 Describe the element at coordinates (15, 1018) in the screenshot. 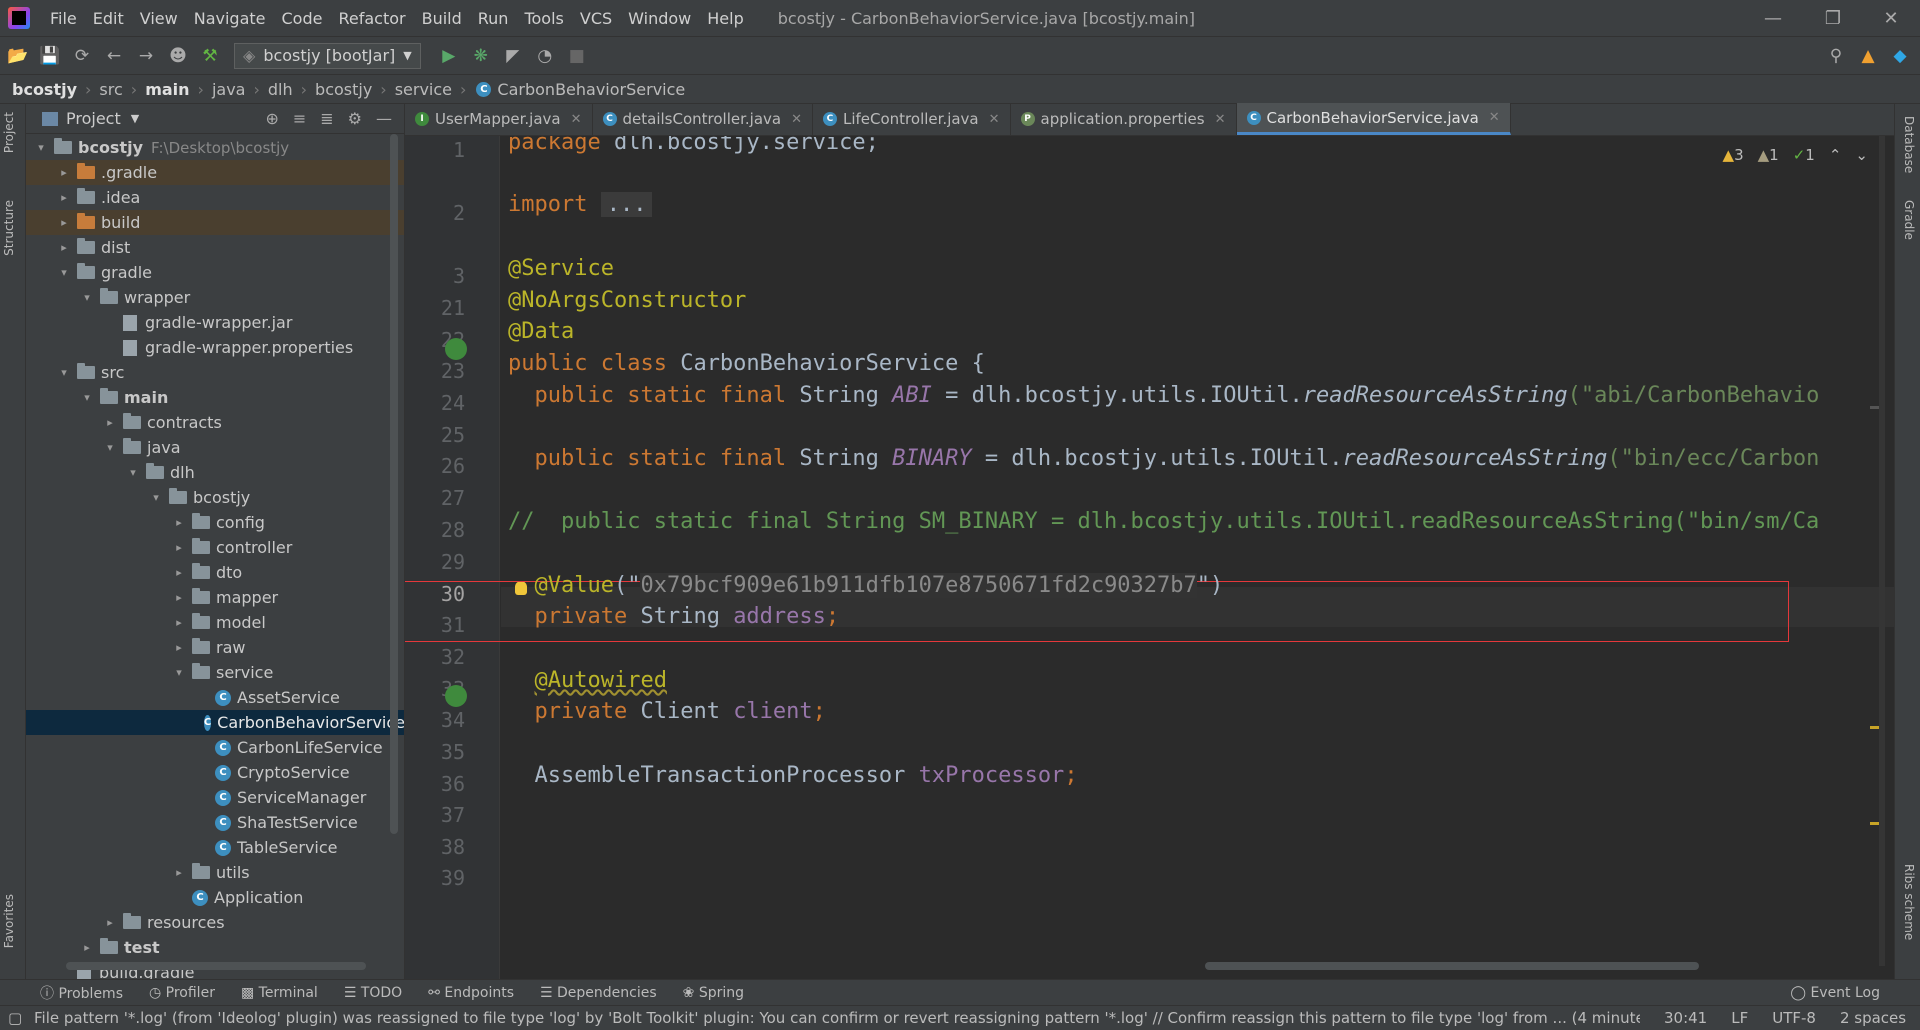

I see `status-toggle-icon: ▢` at that location.